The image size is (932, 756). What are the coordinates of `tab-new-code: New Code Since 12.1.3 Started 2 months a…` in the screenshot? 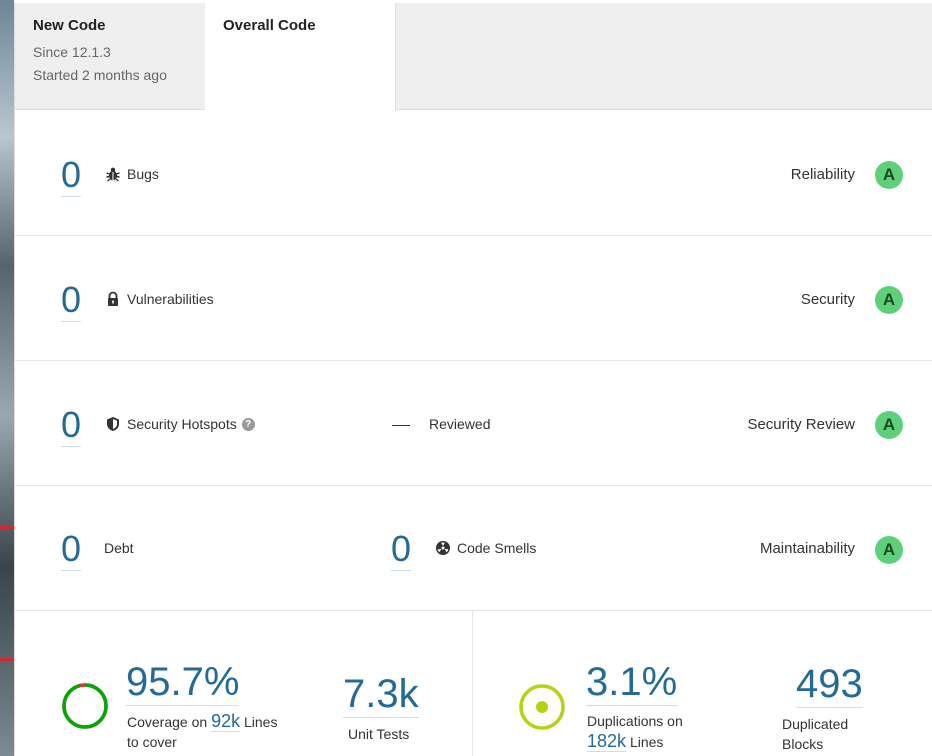 It's located at (110, 56).